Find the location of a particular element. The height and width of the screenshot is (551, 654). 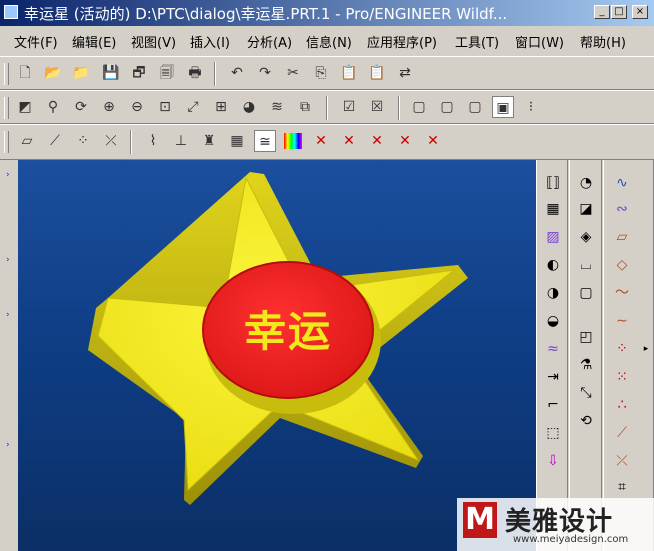

redo-icon: ↷ is located at coordinates (265, 73).